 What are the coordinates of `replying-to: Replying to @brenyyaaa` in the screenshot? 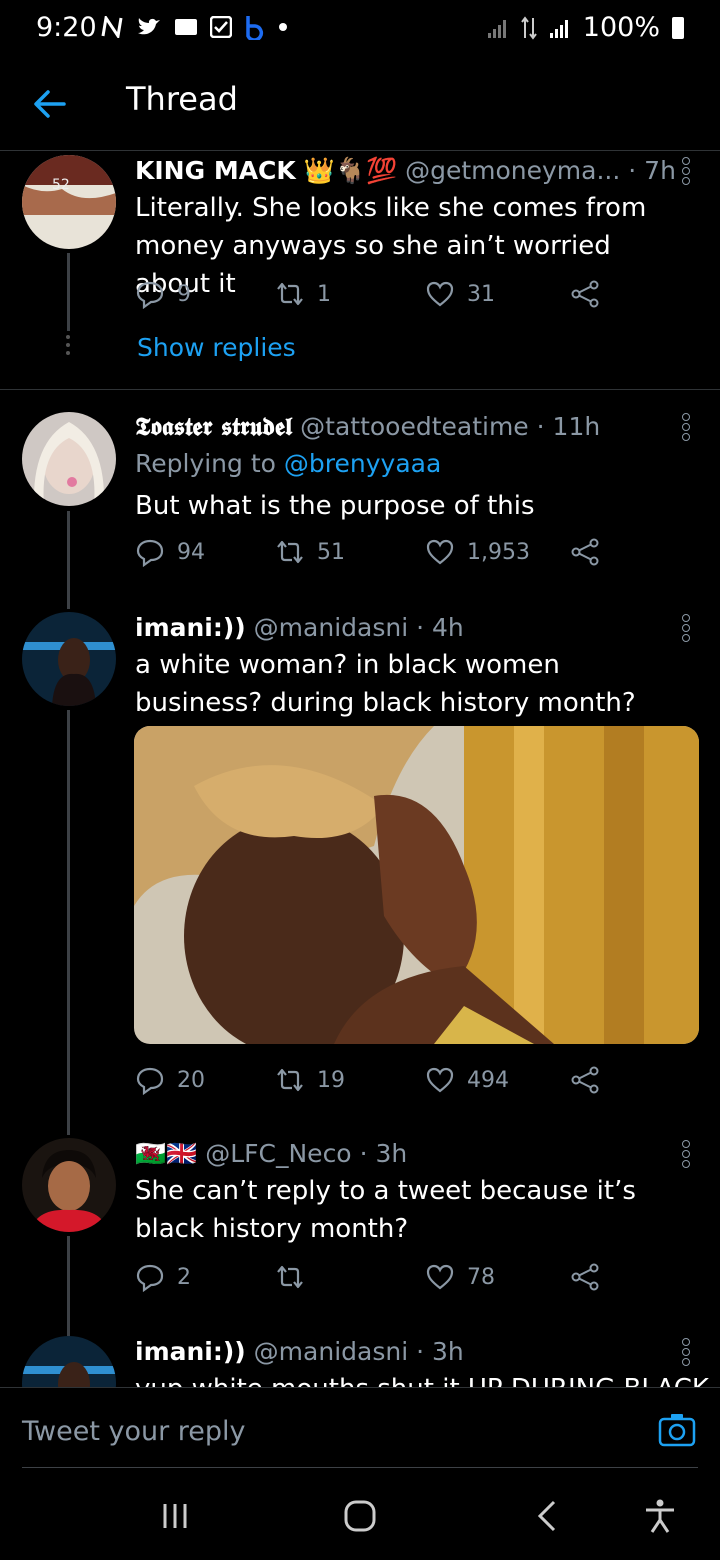 It's located at (407, 464).